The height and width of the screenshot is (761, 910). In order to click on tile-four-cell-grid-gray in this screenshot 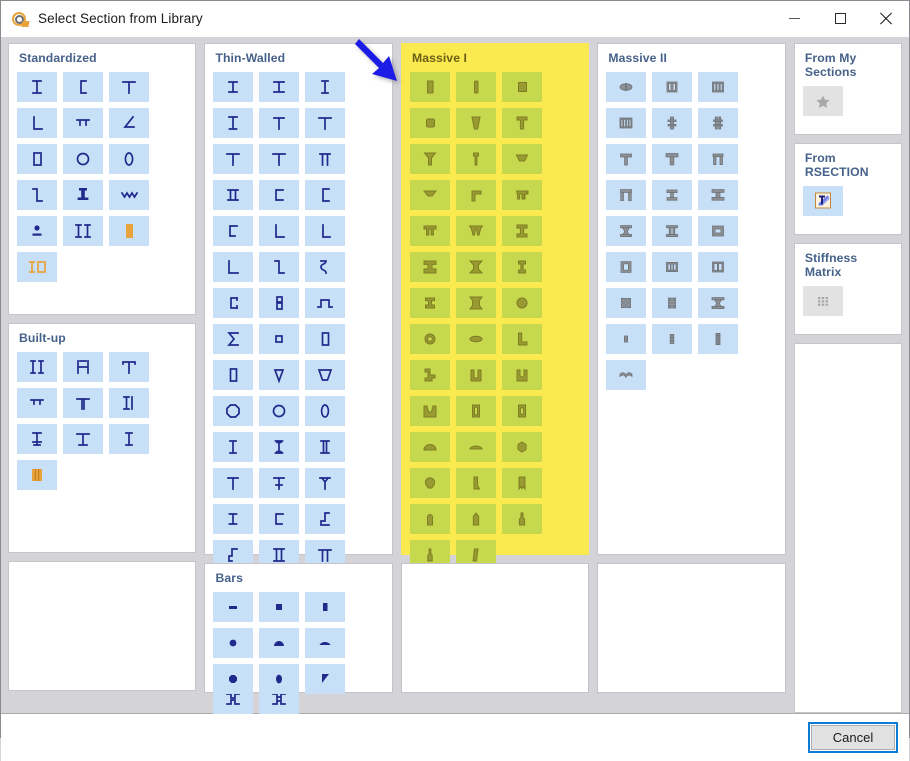, I will do `click(626, 303)`.